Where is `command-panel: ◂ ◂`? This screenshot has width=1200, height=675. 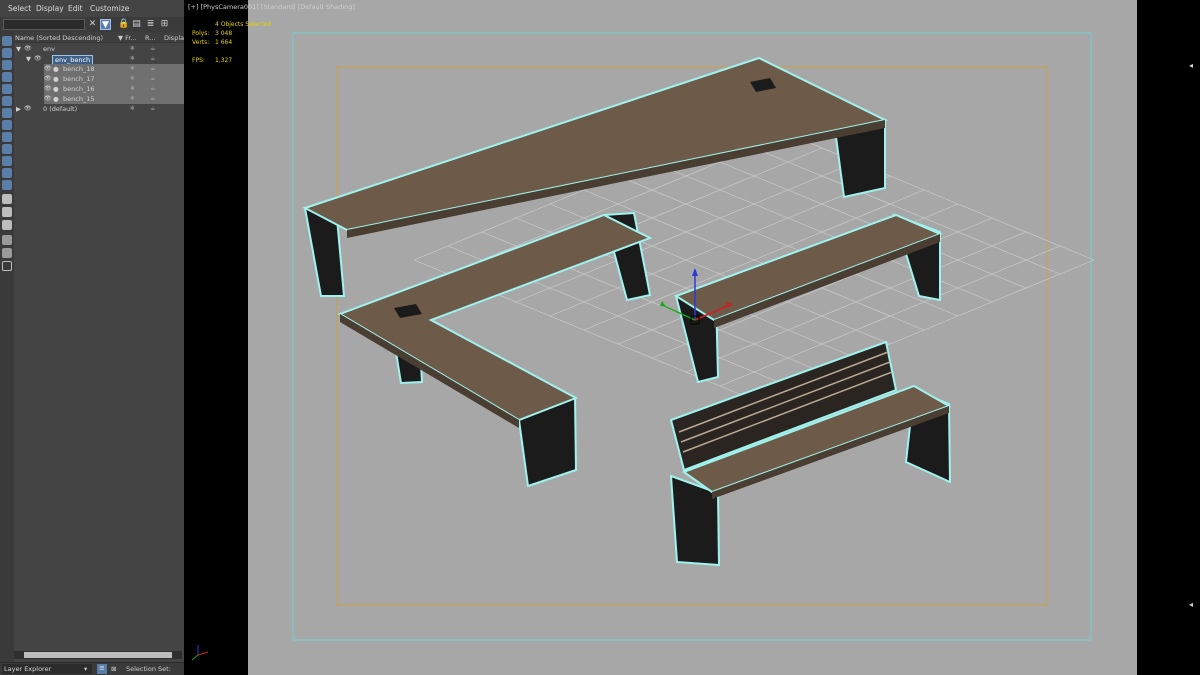
command-panel: ◂ ◂ is located at coordinates (1168, 337).